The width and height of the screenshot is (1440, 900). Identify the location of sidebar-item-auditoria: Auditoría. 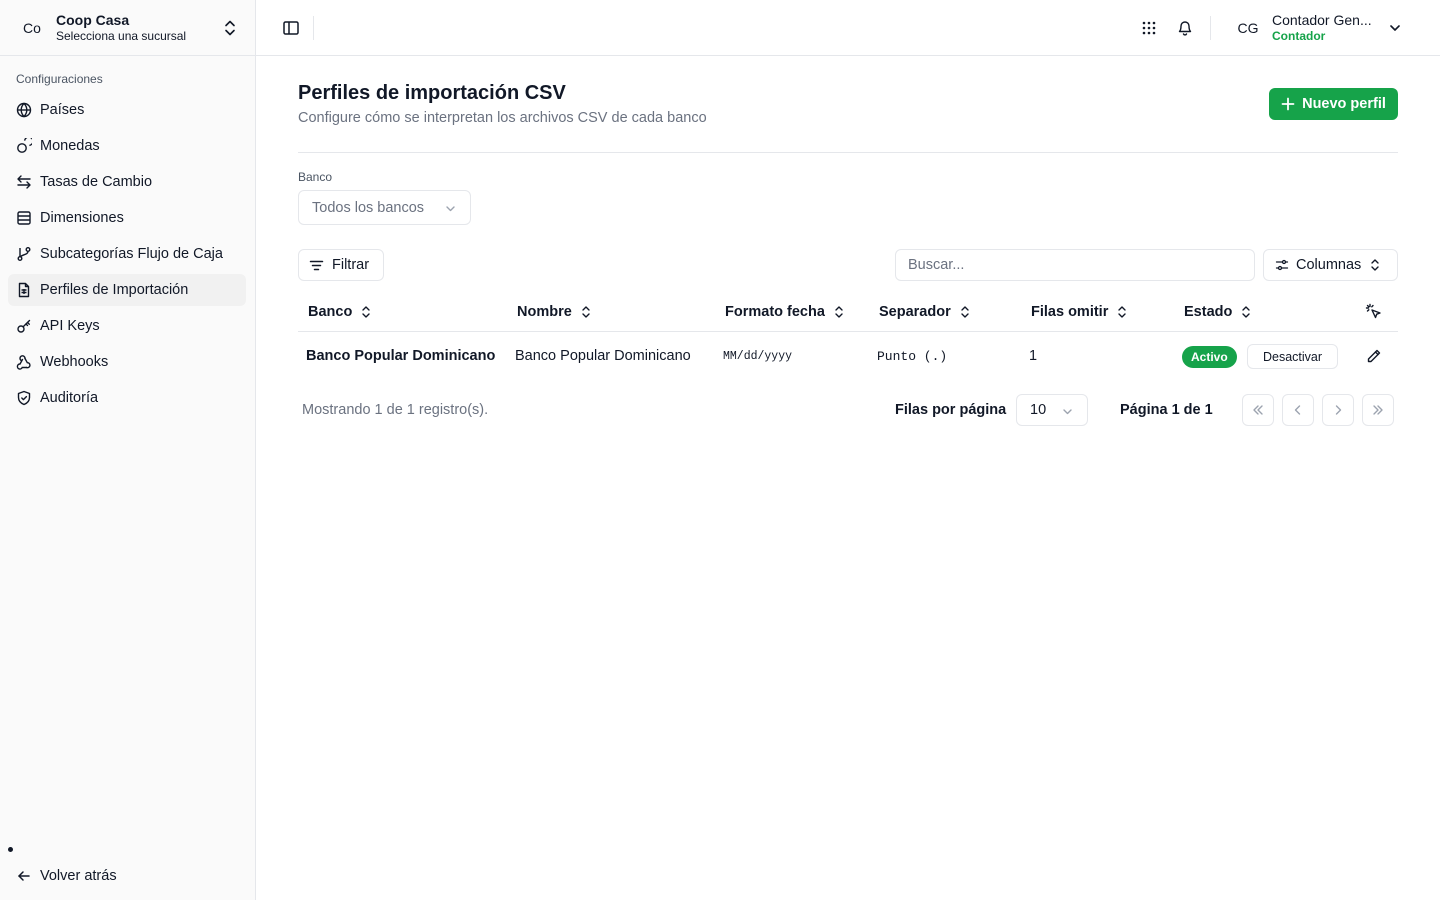
(127, 398).